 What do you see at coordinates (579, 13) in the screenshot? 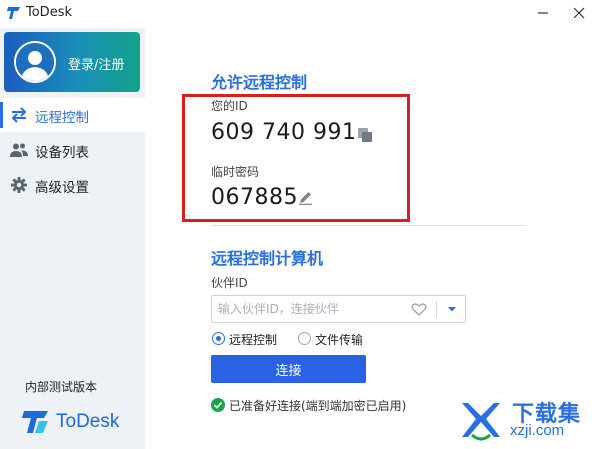
I see `close-icon` at bounding box center [579, 13].